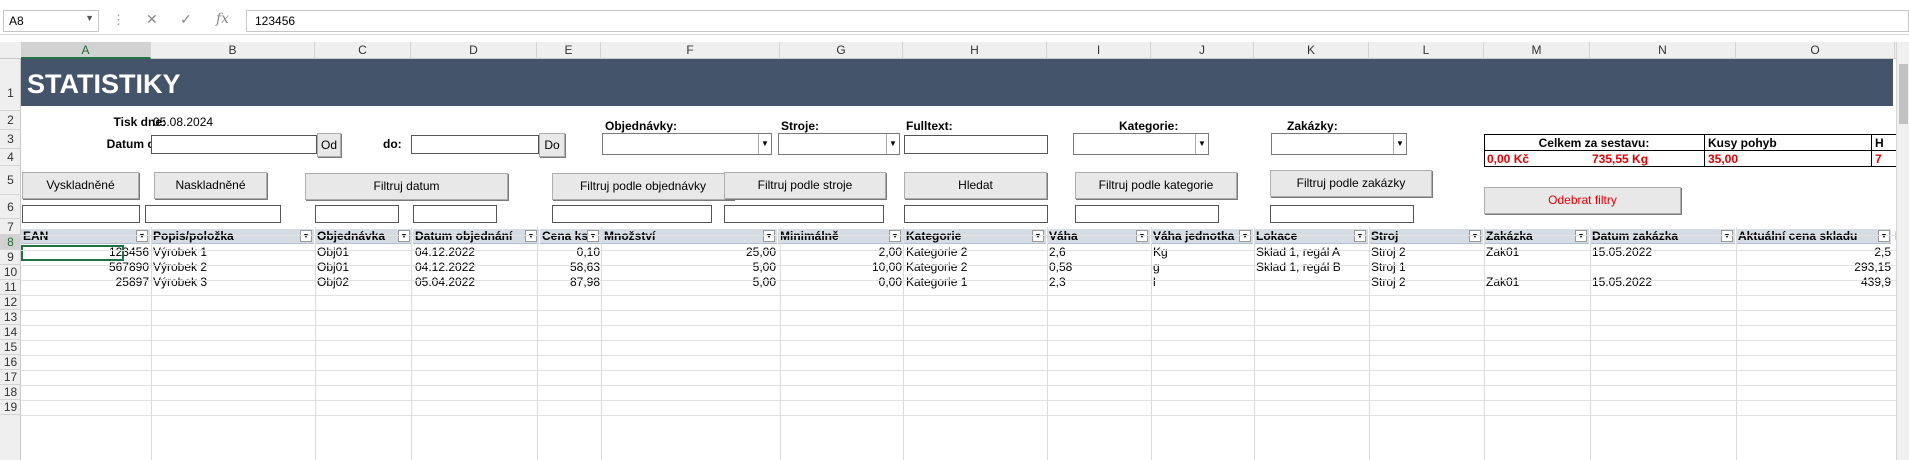 The height and width of the screenshot is (460, 1909). I want to click on row-header-17: 17, so click(10, 377).